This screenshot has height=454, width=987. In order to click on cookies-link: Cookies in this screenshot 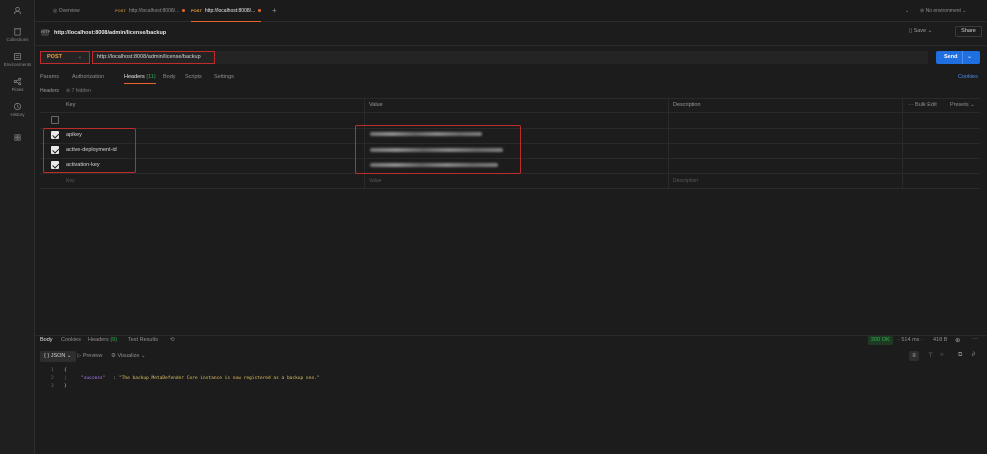, I will do `click(968, 77)`.